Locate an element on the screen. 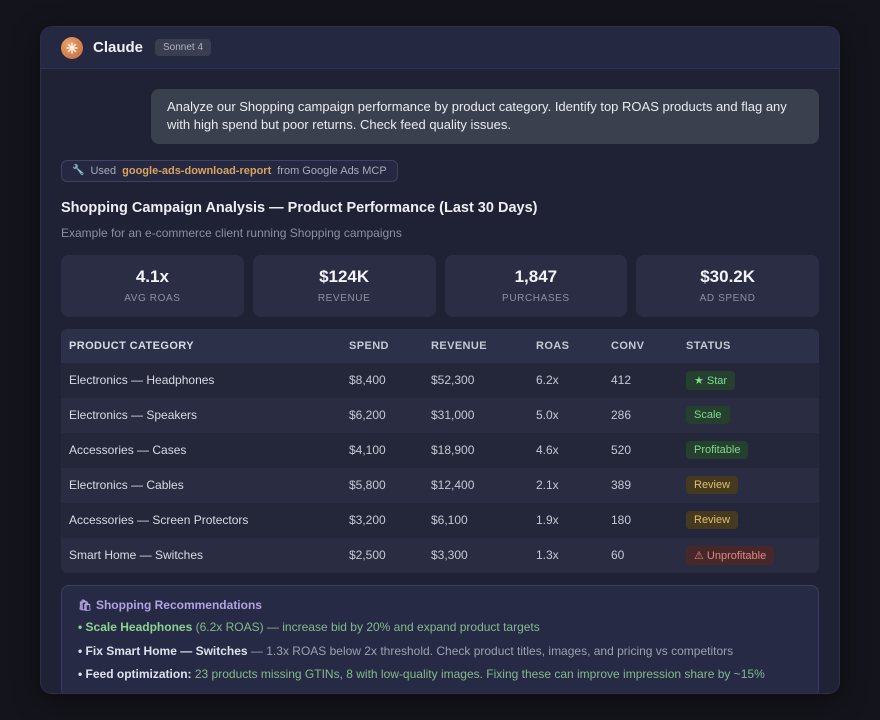  status-badge: Scale is located at coordinates (708, 415).